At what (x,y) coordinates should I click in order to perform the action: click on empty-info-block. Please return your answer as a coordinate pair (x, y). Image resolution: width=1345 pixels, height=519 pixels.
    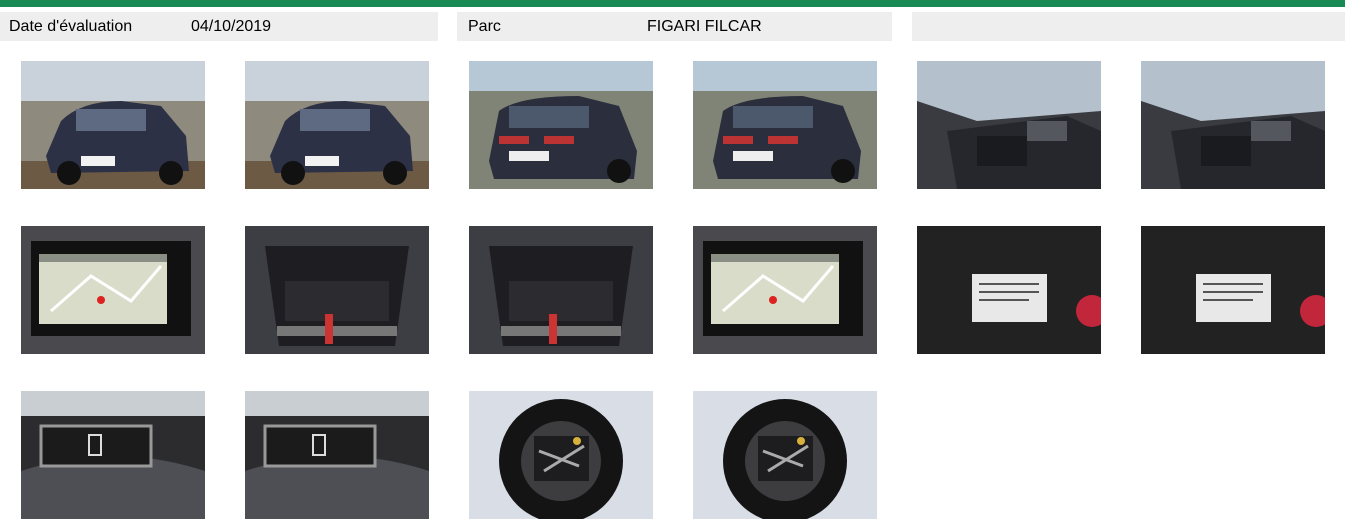
    Looking at the image, I should click on (1128, 26).